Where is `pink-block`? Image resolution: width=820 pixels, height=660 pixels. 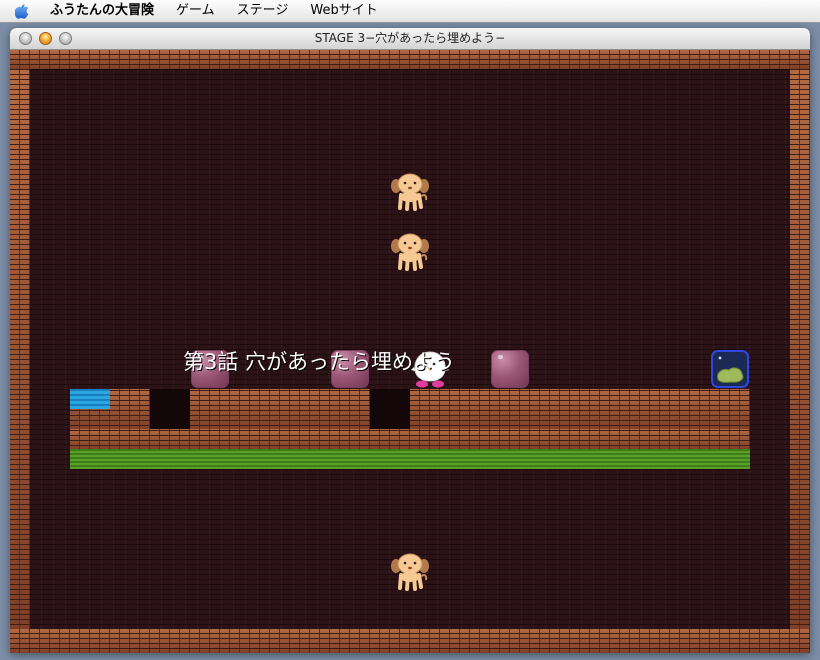
pink-block is located at coordinates (510, 369).